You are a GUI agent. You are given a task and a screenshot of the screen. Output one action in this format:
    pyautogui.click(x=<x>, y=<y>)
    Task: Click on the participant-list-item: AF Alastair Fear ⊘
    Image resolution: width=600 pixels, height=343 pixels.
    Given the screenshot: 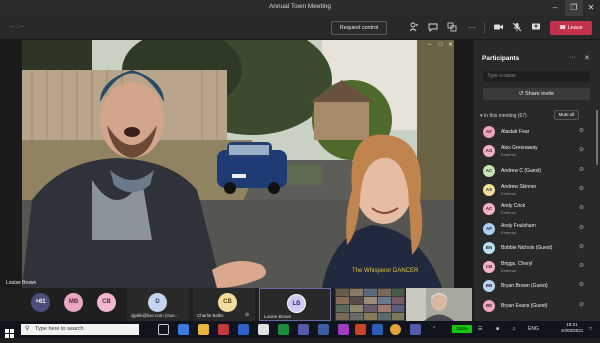 What is the action you would take?
    pyautogui.click(x=537, y=132)
    